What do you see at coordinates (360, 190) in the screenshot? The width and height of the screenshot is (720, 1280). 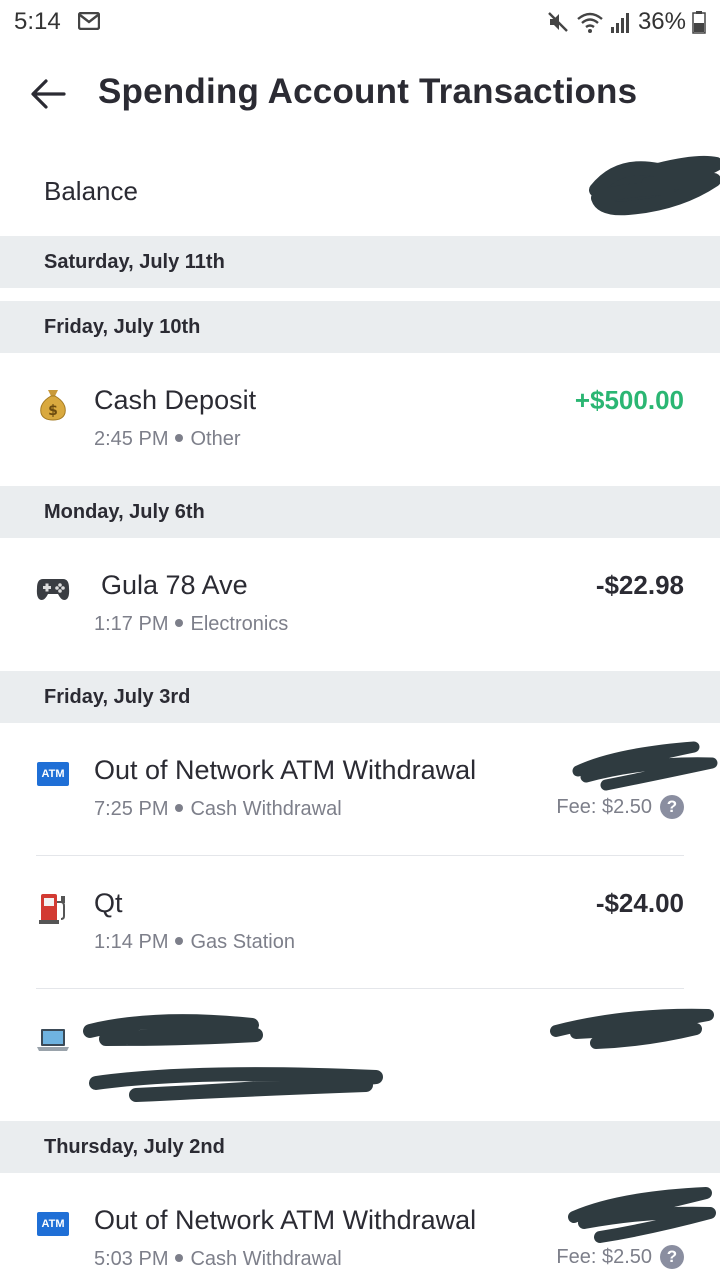 I see `balance-row: Balance` at bounding box center [360, 190].